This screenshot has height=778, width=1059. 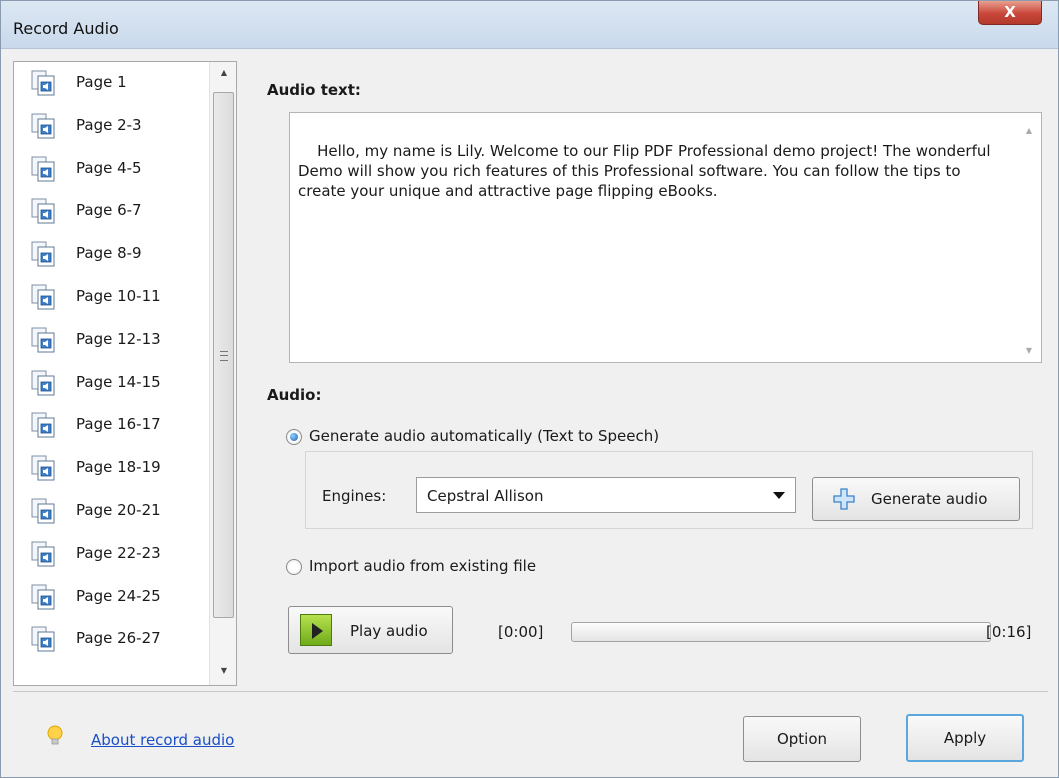 I want to click on grip-icon, so click(x=224, y=356).